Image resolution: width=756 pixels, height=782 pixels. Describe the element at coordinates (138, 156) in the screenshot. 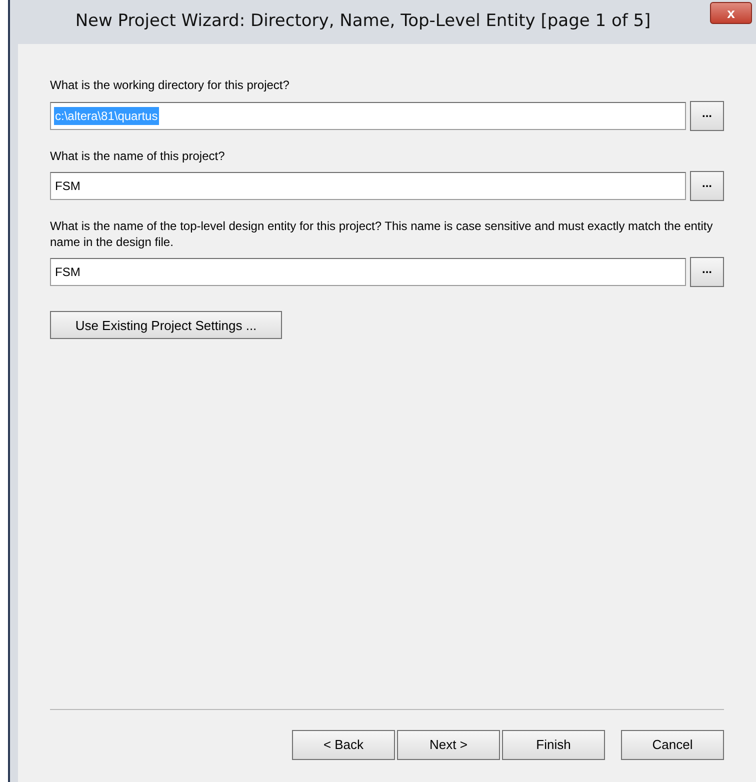

I see `field-label: What is the name of this project?` at that location.